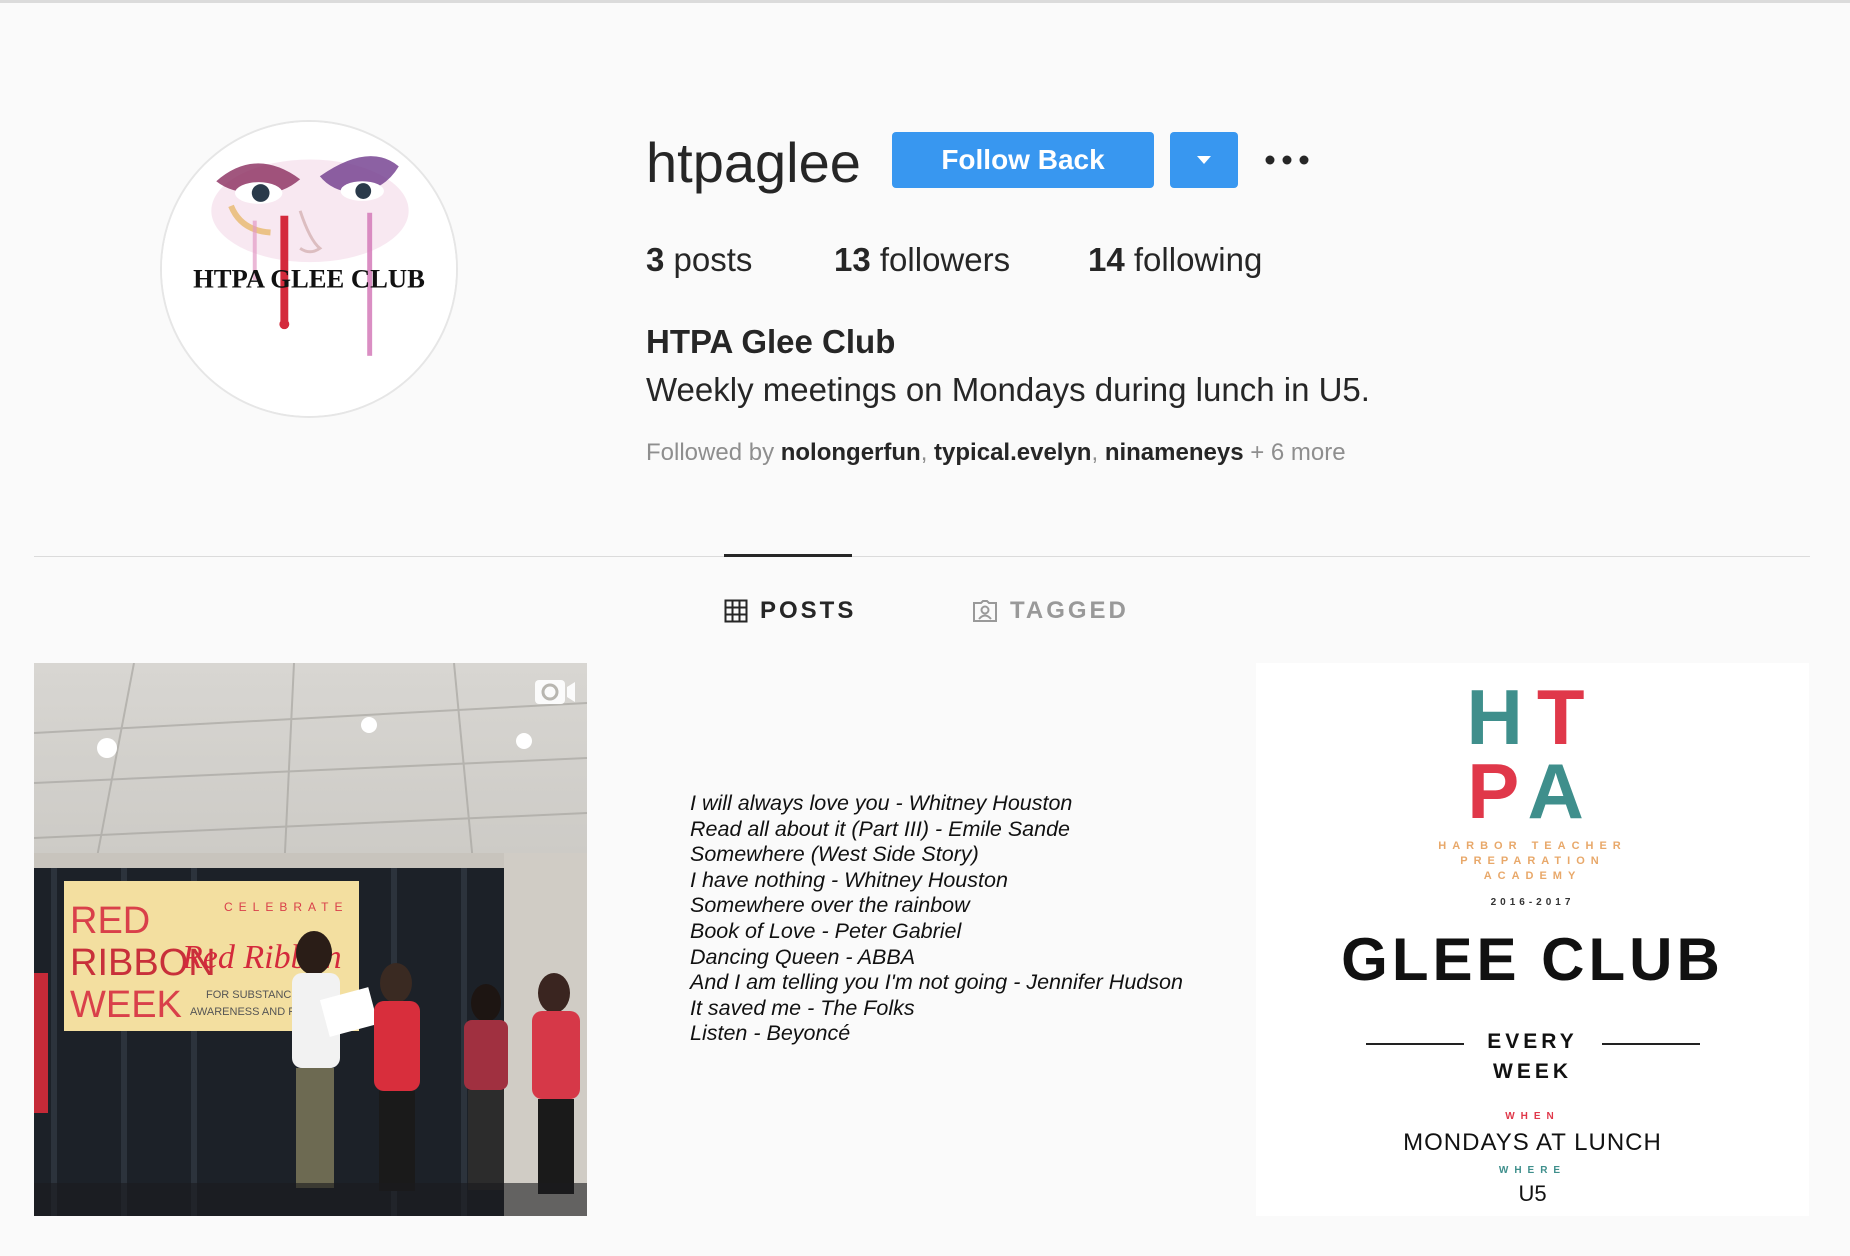 This screenshot has width=1850, height=1256. I want to click on setlist-line: Dancing Queen - ABBA, so click(803, 956).